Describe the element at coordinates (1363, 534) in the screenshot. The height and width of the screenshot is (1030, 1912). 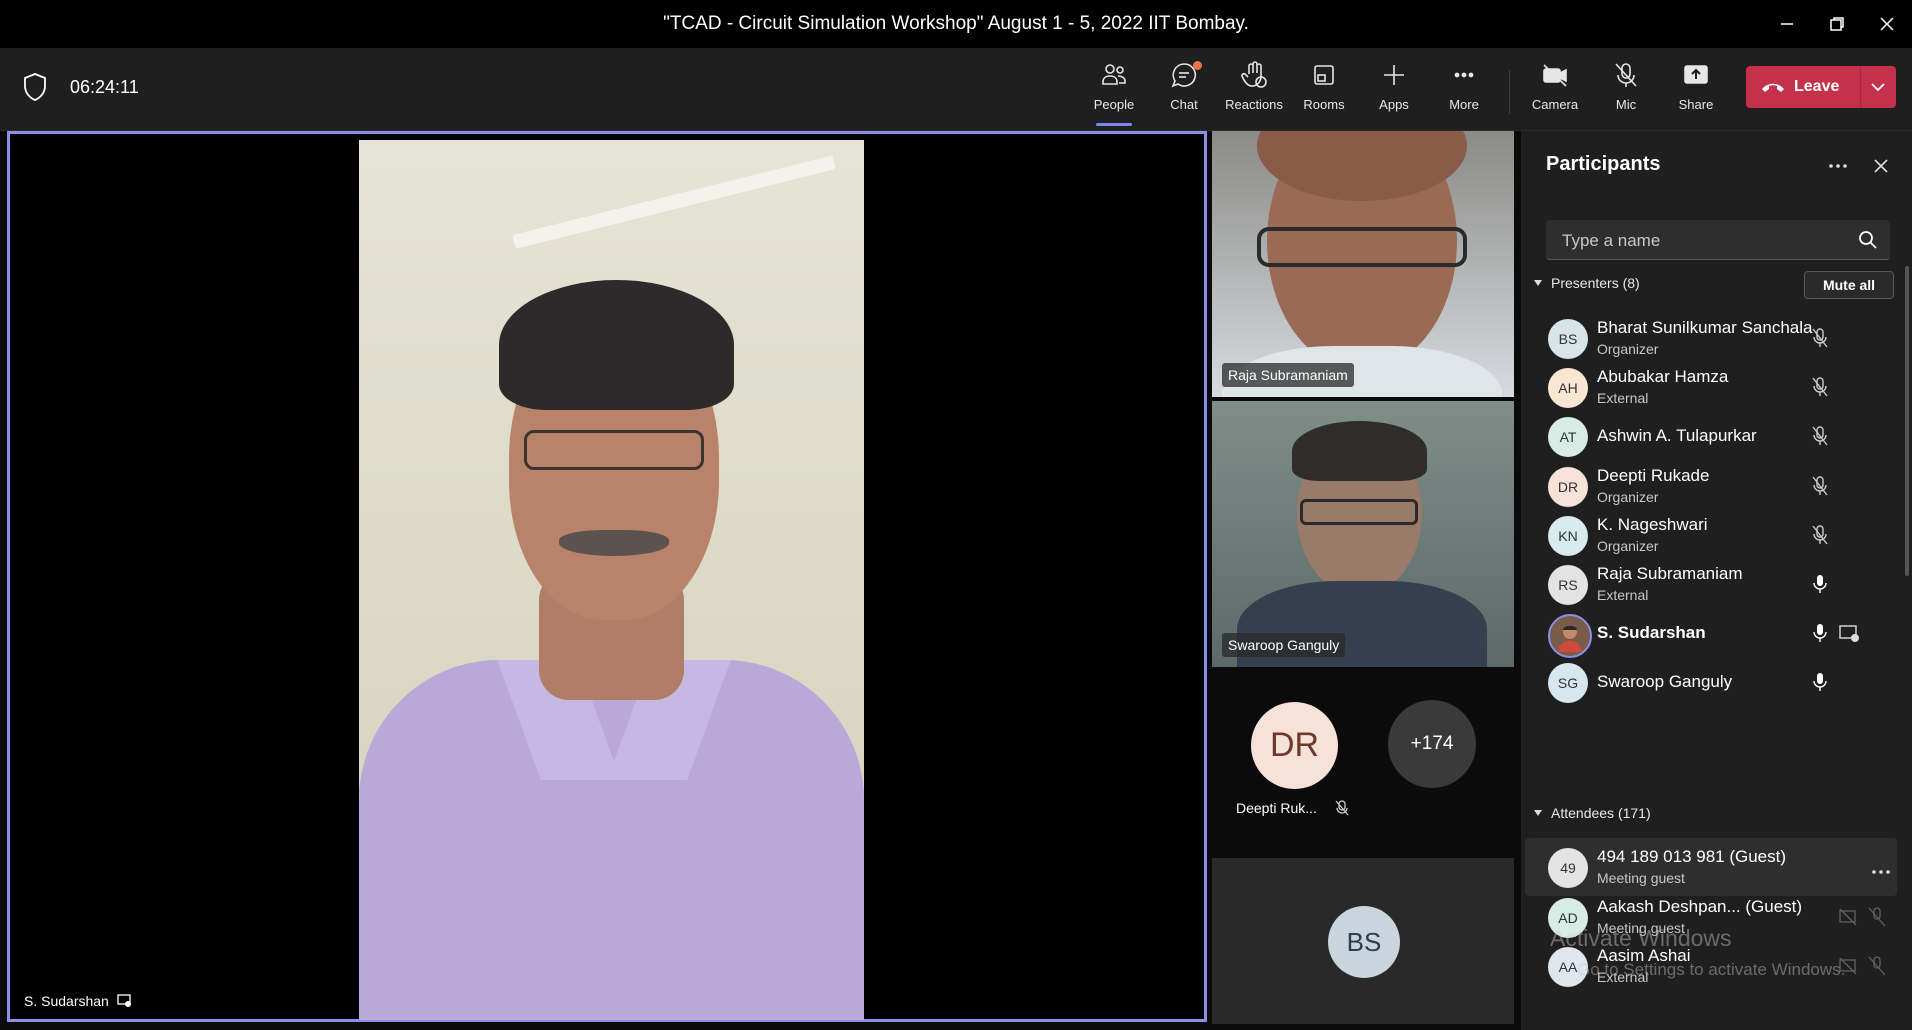
I see `video-tile-swaroop: Swaroop Ganguly` at that location.